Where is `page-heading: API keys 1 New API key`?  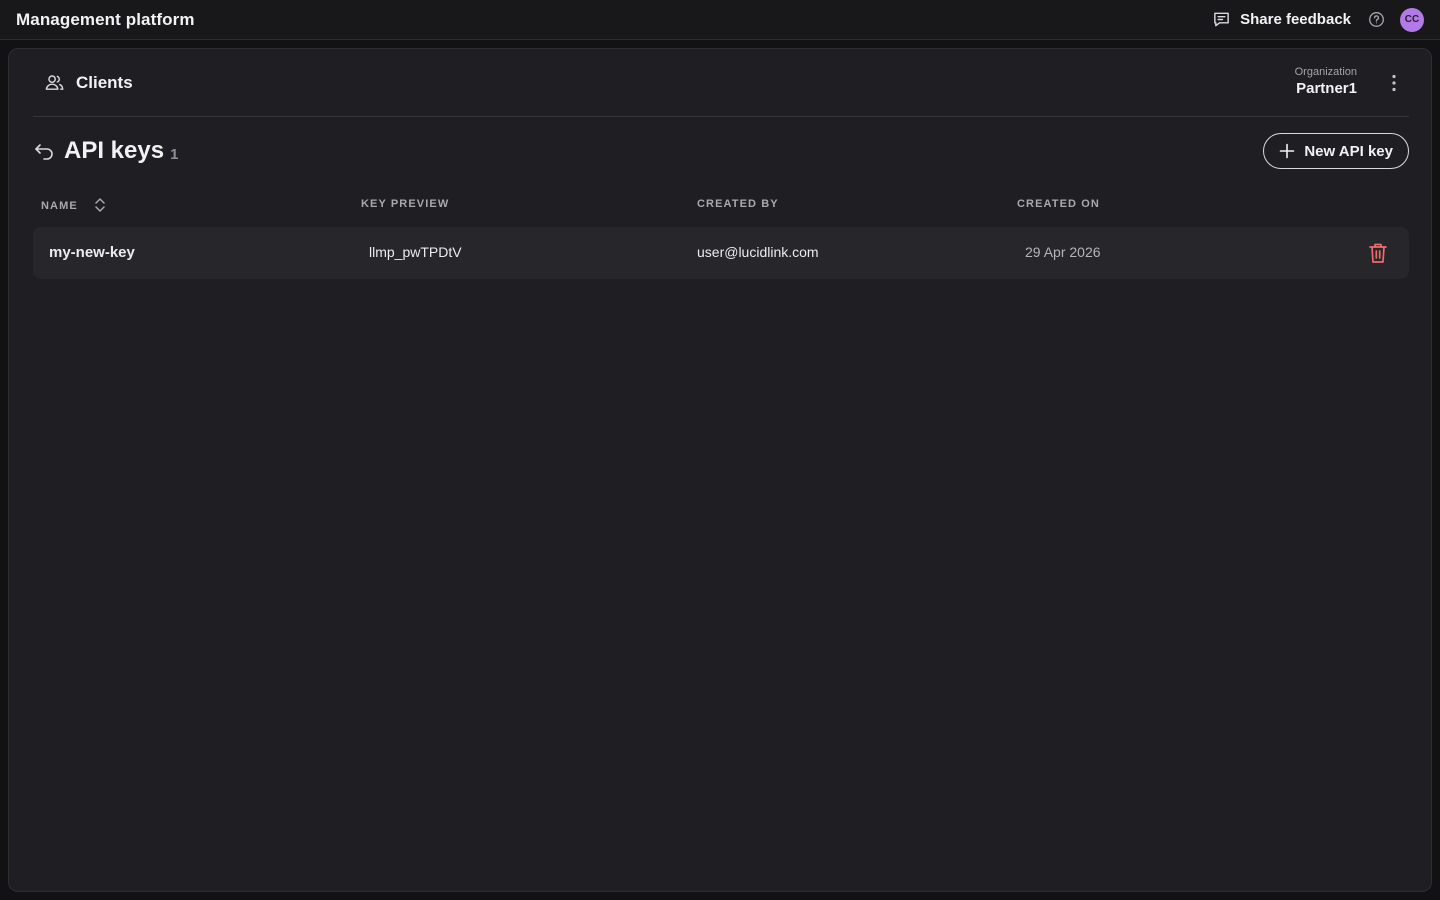 page-heading: API keys 1 New API key is located at coordinates (721, 151).